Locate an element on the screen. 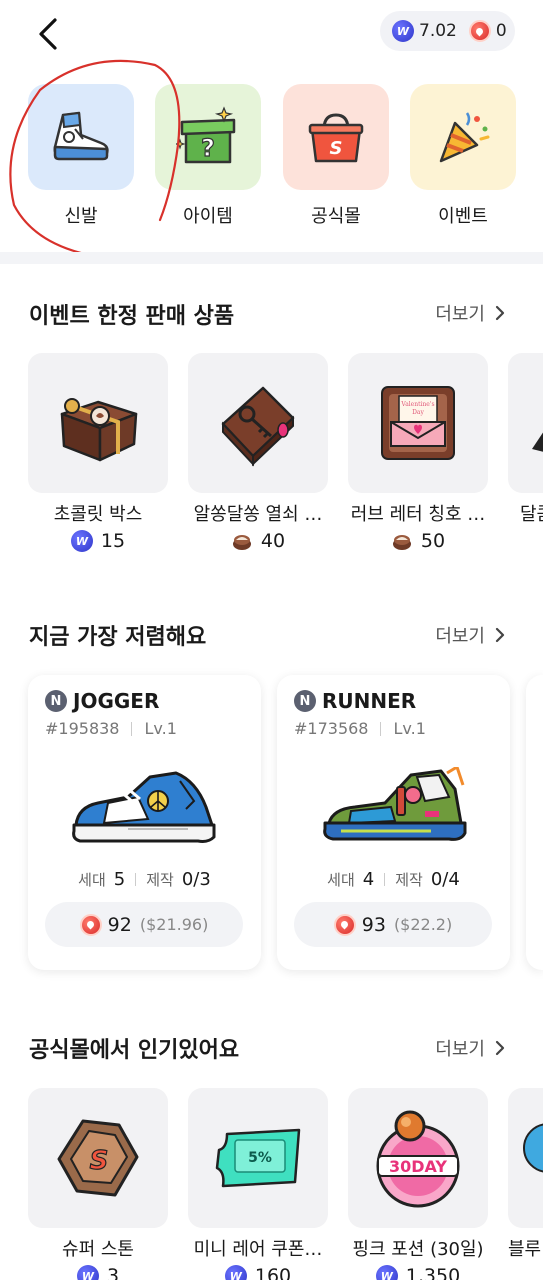  balance-pill: W 7.02 0 is located at coordinates (447, 31).